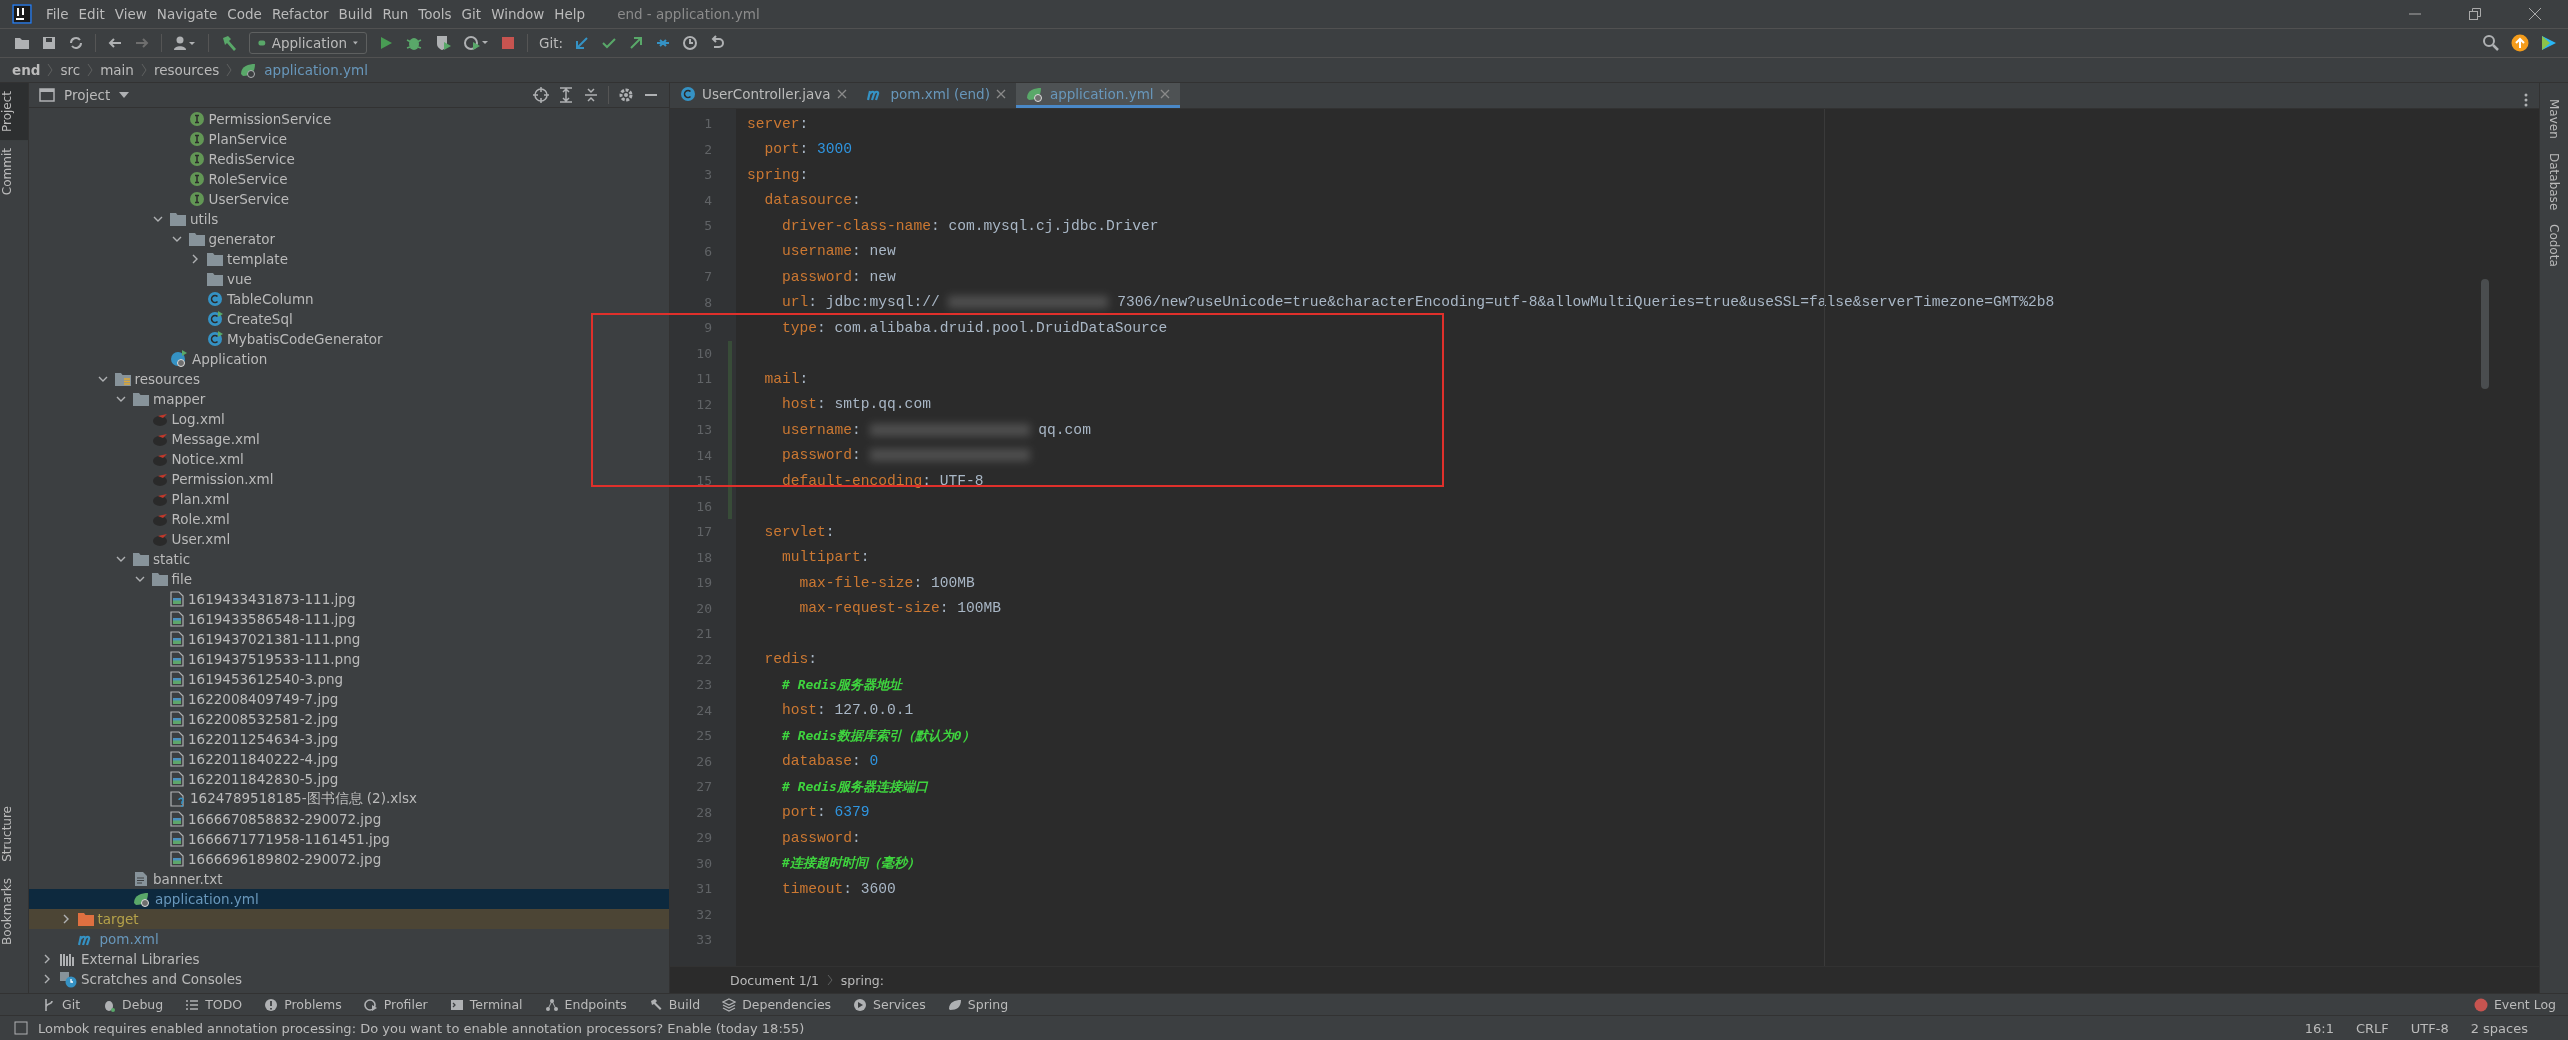  What do you see at coordinates (14, 911) in the screenshot?
I see `tool-window-tab: Bookmarks` at bounding box center [14, 911].